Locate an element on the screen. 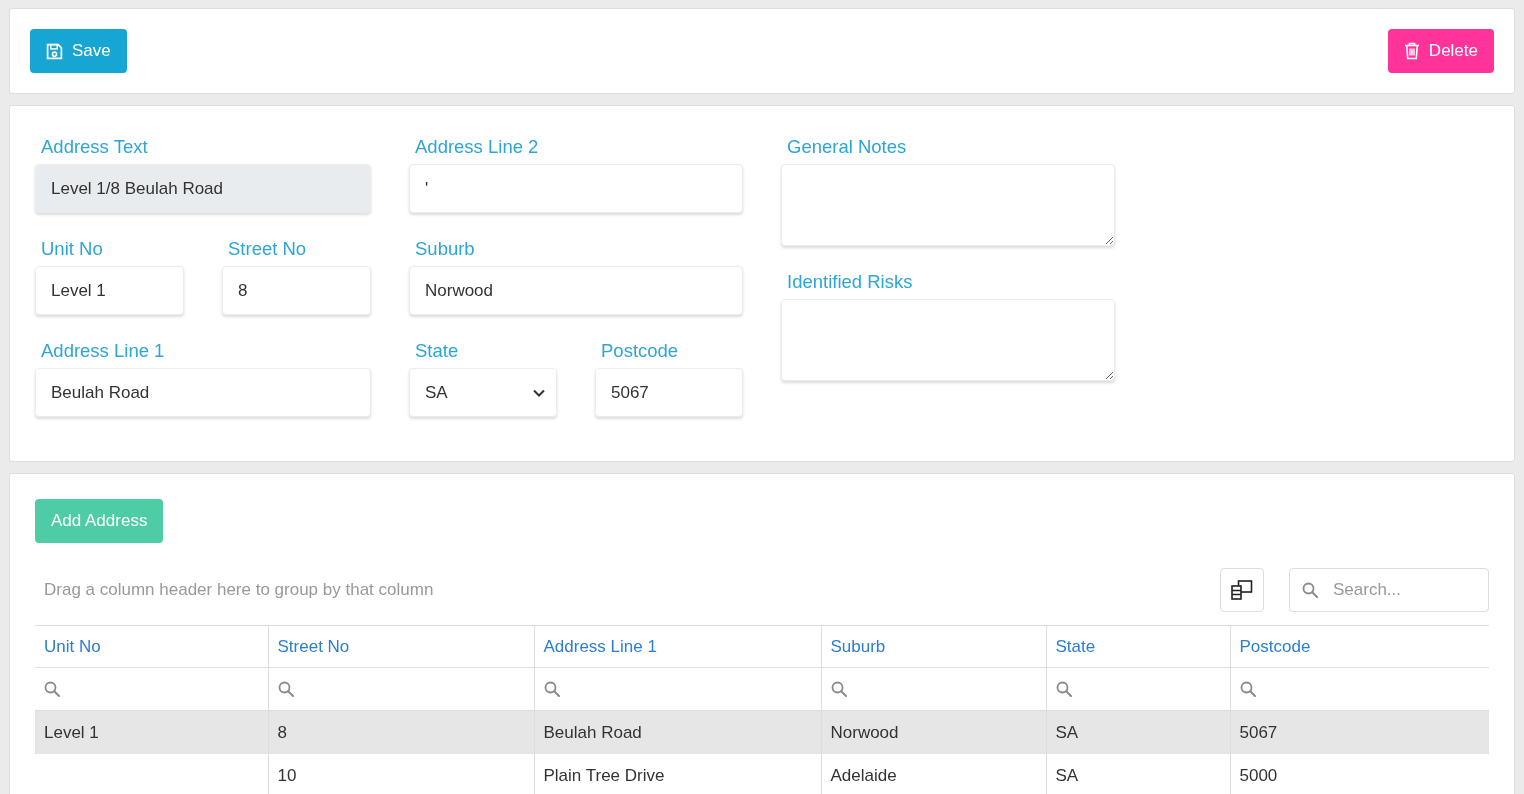 The width and height of the screenshot is (1524, 794). input-field: Norwood is located at coordinates (576, 290).